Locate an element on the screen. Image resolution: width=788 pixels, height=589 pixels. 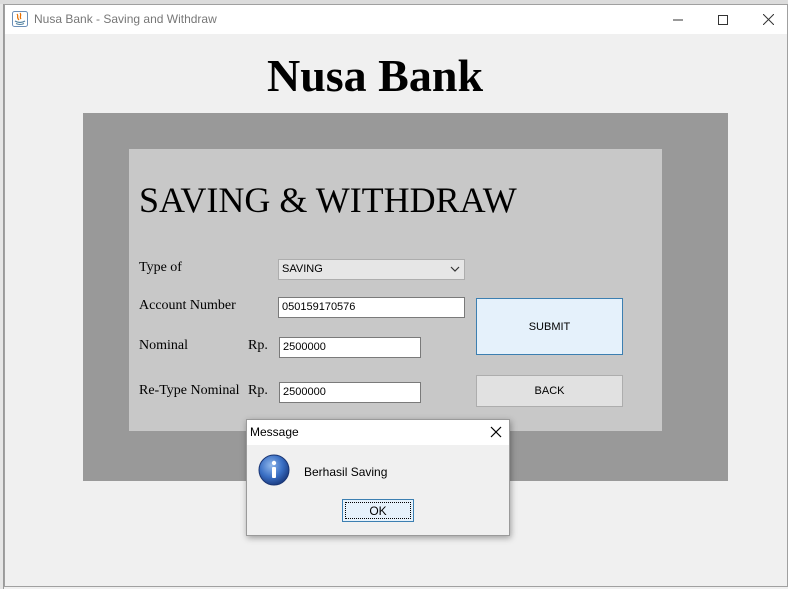
focus-ring is located at coordinates (378, 510).